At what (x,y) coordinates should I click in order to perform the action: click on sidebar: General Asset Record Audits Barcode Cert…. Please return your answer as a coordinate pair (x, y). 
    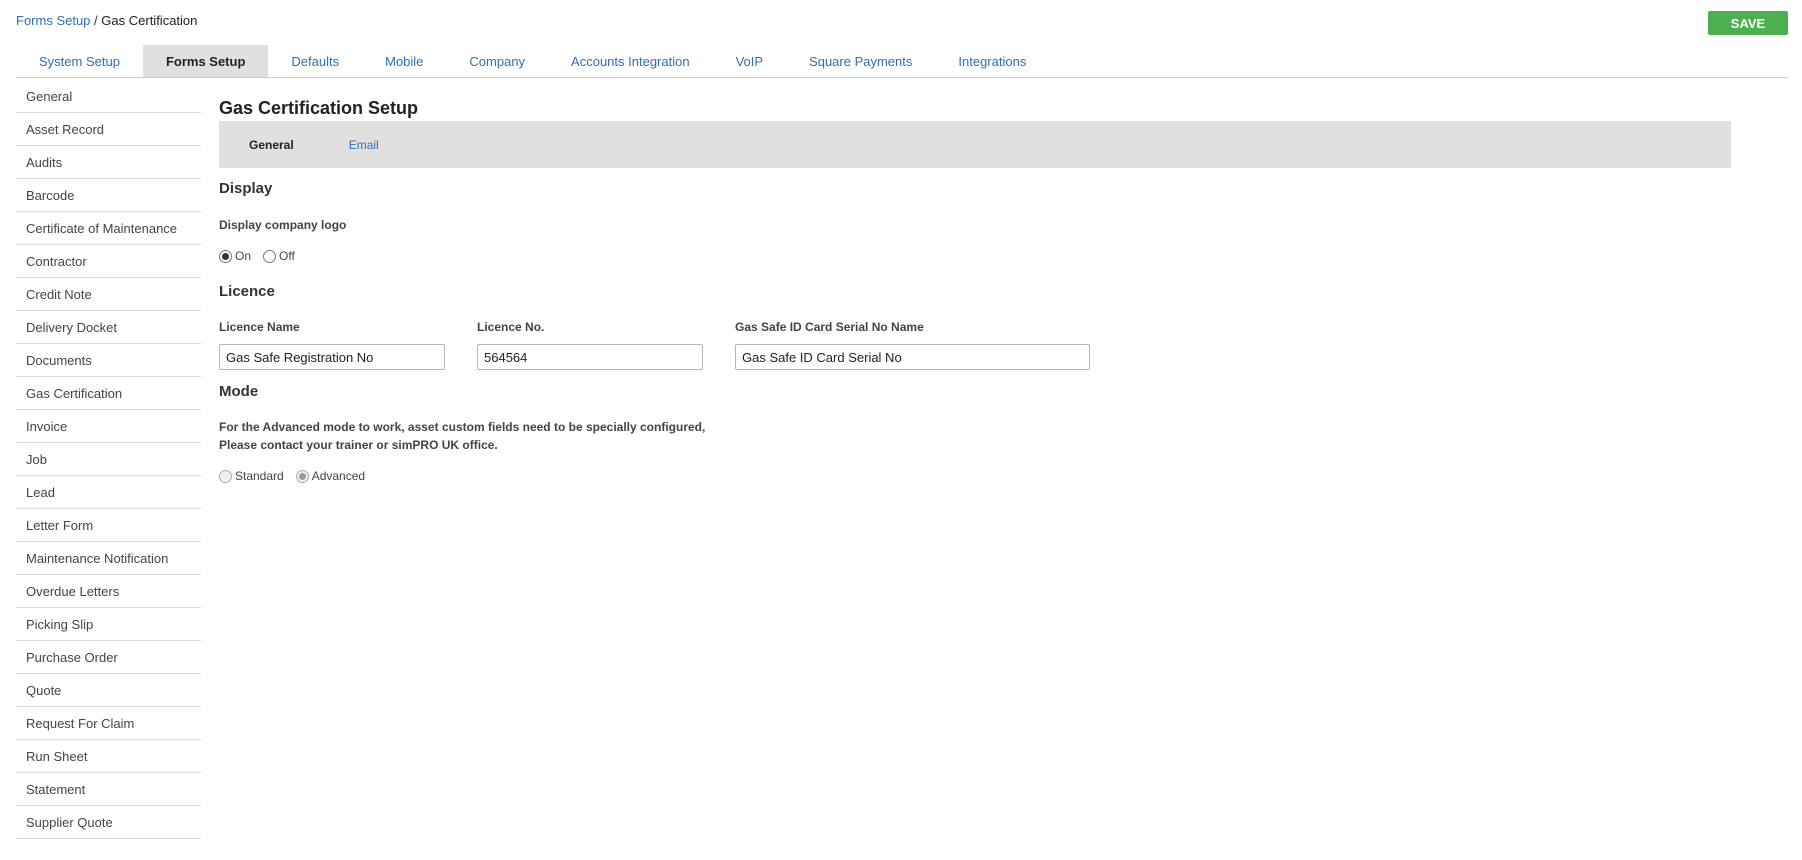
    Looking at the image, I should click on (108, 459).